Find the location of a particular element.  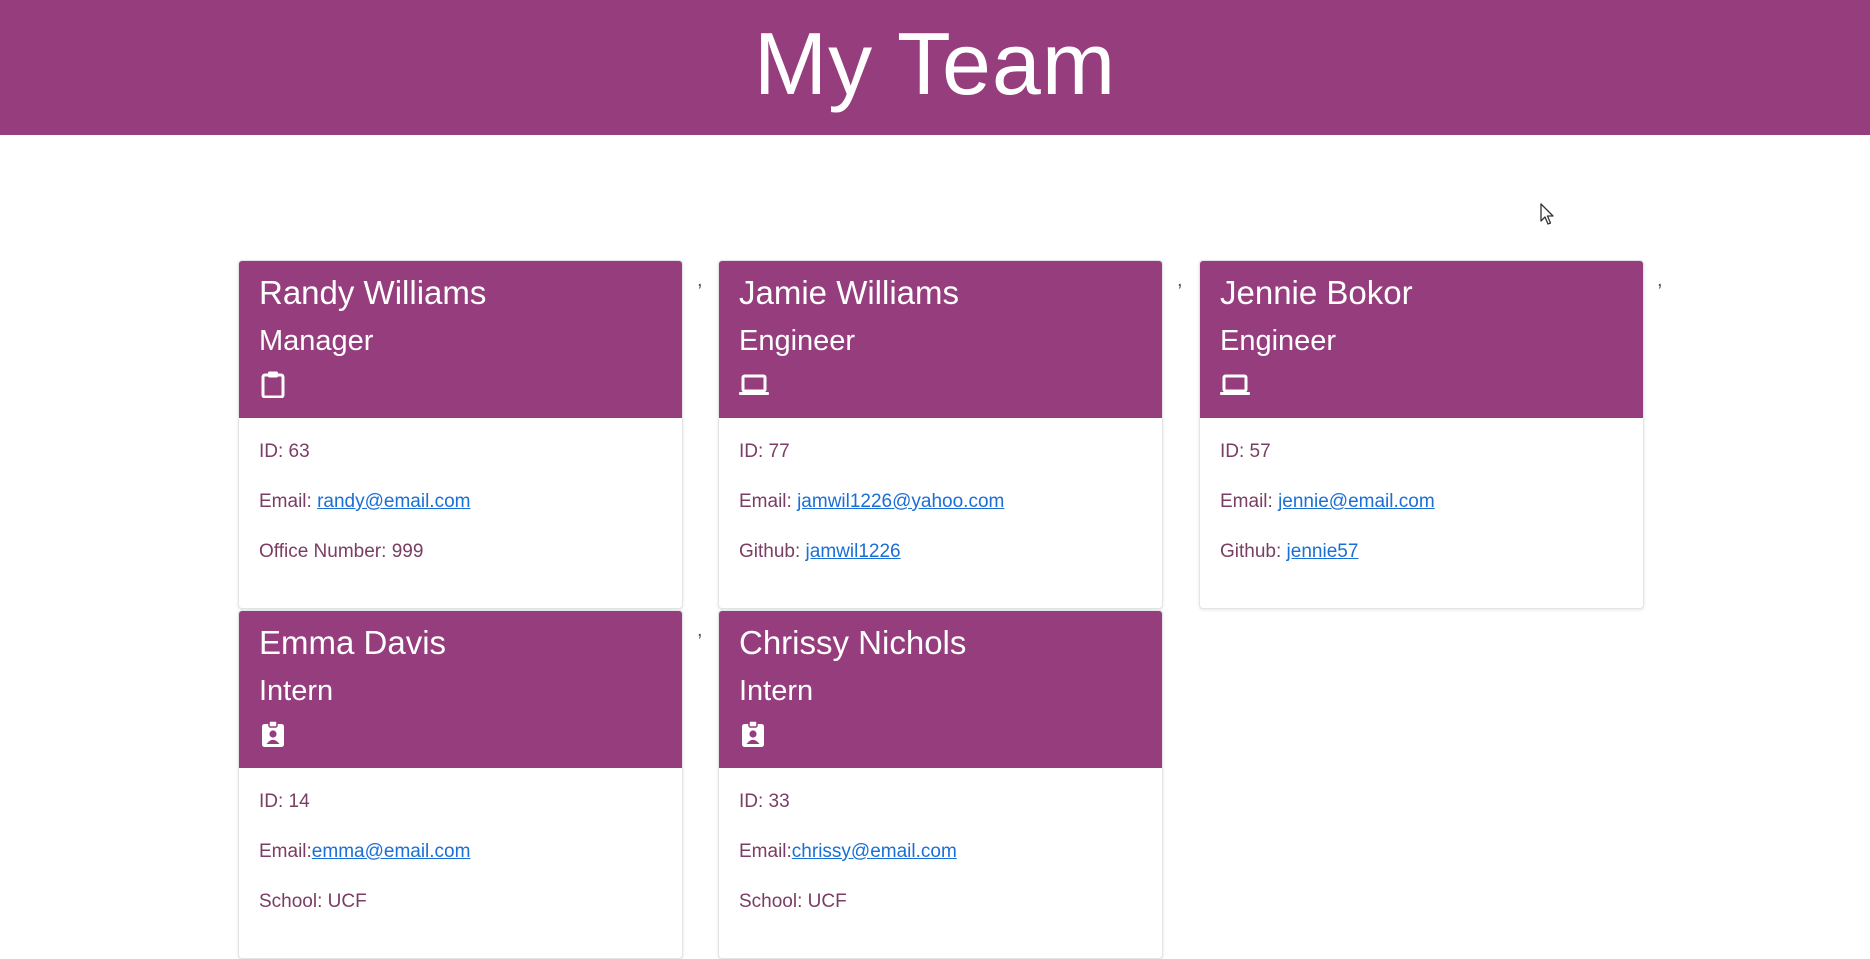

page-title: My Team is located at coordinates (935, 63).